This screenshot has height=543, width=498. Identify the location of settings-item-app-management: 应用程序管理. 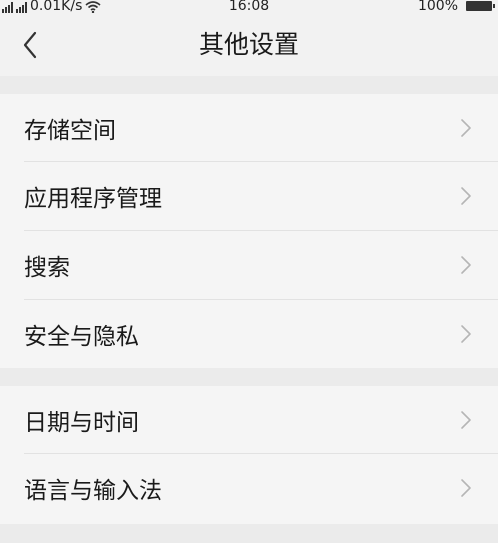
(249, 195).